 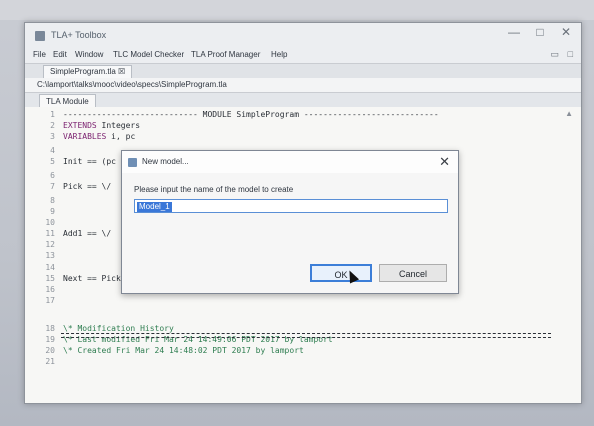 I want to click on line-number: 17, so click(x=50, y=300).